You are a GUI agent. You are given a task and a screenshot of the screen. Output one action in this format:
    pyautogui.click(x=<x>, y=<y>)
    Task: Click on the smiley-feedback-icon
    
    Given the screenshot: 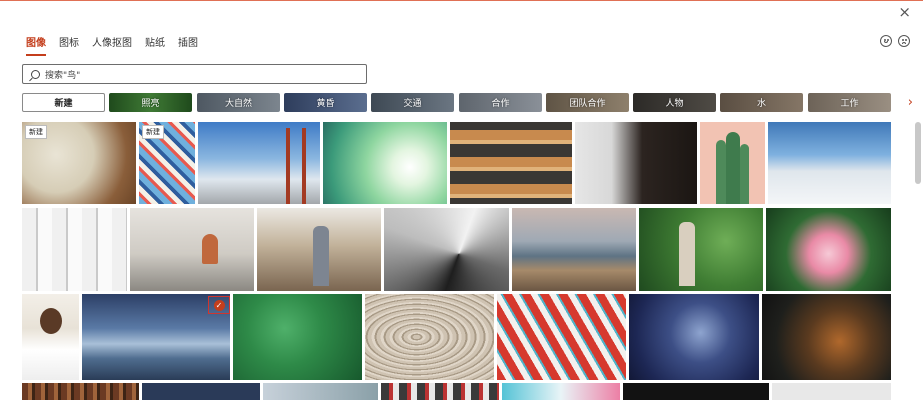 What is the action you would take?
    pyautogui.click(x=886, y=41)
    